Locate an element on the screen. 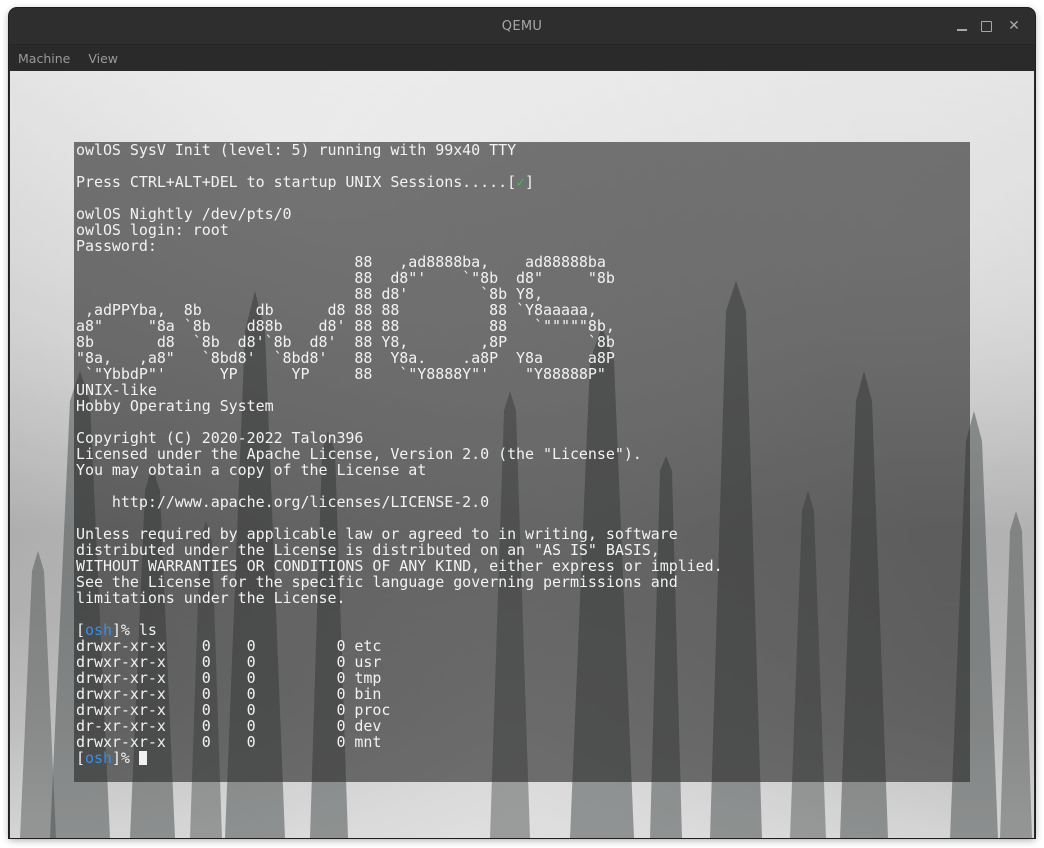 The width and height of the screenshot is (1044, 848). menu-view: View is located at coordinates (103, 58).